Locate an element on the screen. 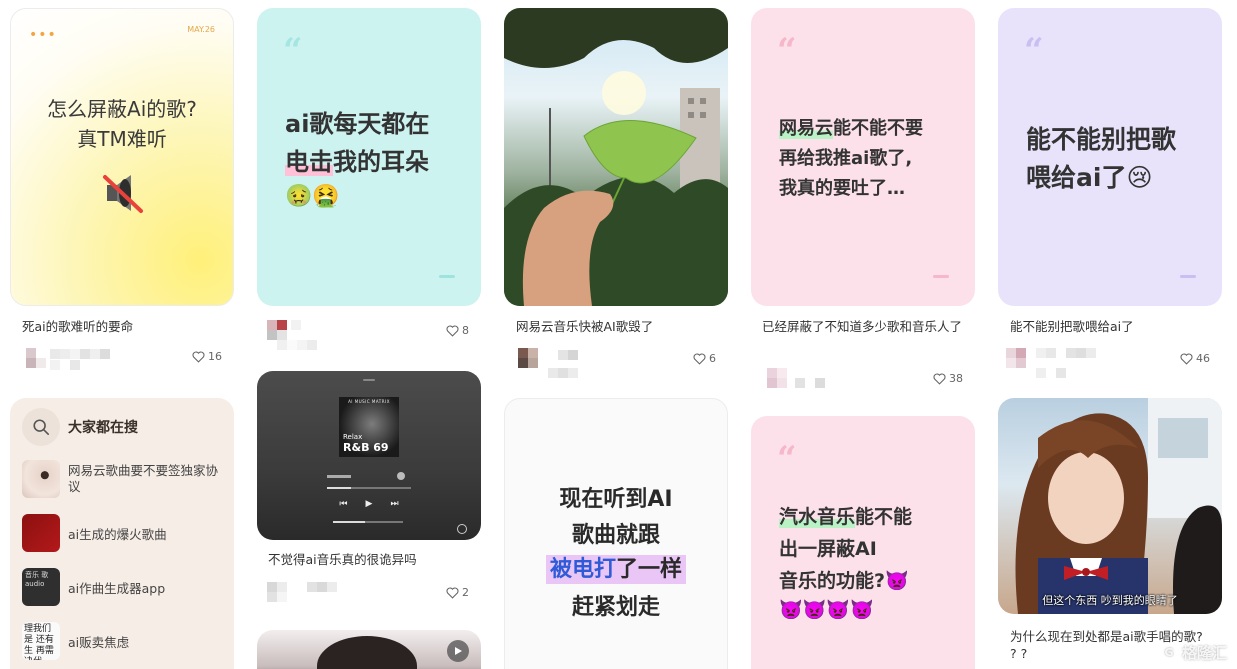  search-heading: 大家都在搜 is located at coordinates (103, 428).